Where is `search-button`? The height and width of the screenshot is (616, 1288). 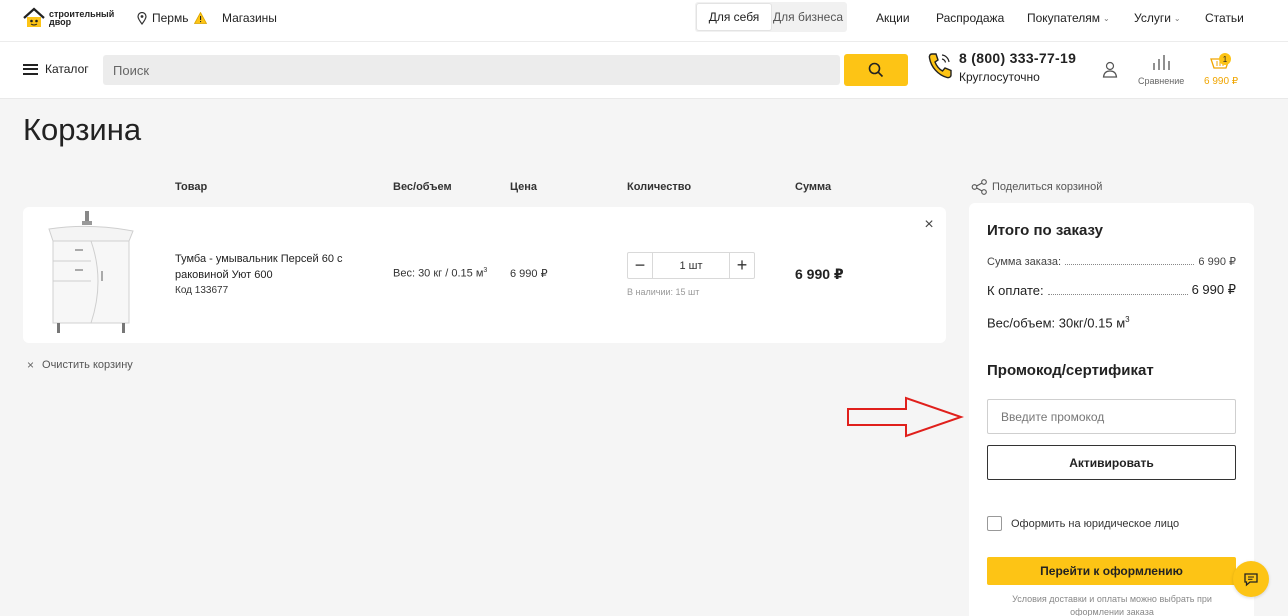
search-button is located at coordinates (876, 70).